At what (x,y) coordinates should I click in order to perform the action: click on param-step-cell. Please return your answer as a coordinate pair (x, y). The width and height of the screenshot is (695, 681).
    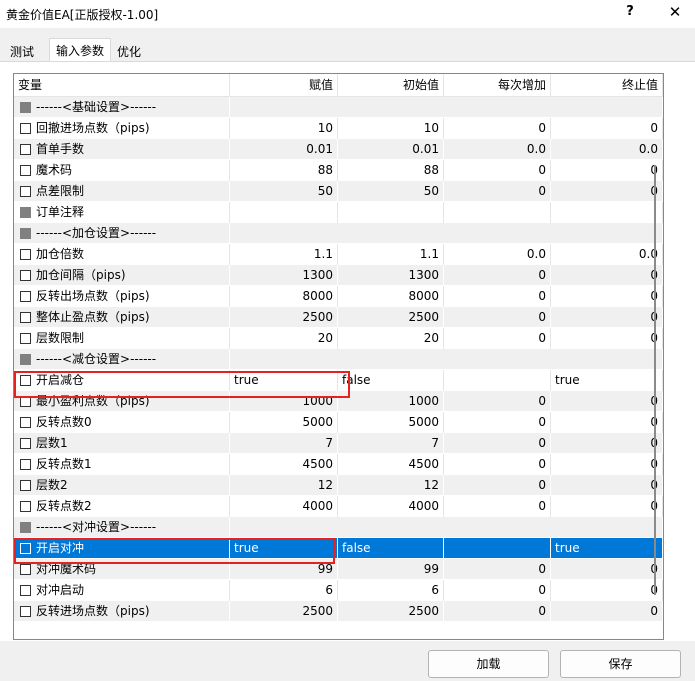
    Looking at the image, I should click on (497, 548).